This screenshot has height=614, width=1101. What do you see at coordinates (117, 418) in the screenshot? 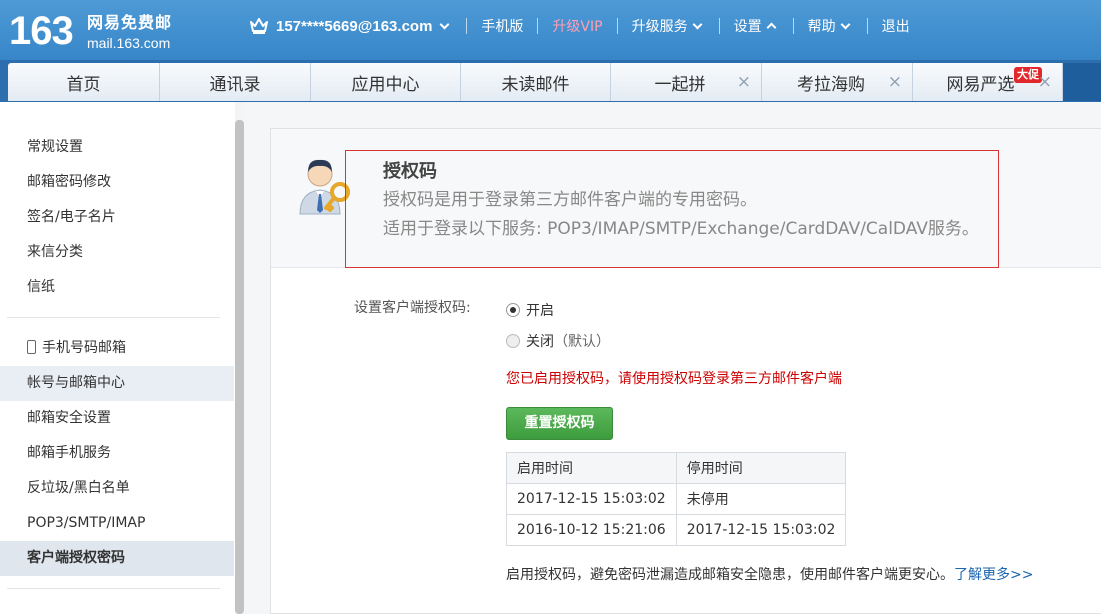
I see `sidebar-item-security: 邮箱安全设置` at bounding box center [117, 418].